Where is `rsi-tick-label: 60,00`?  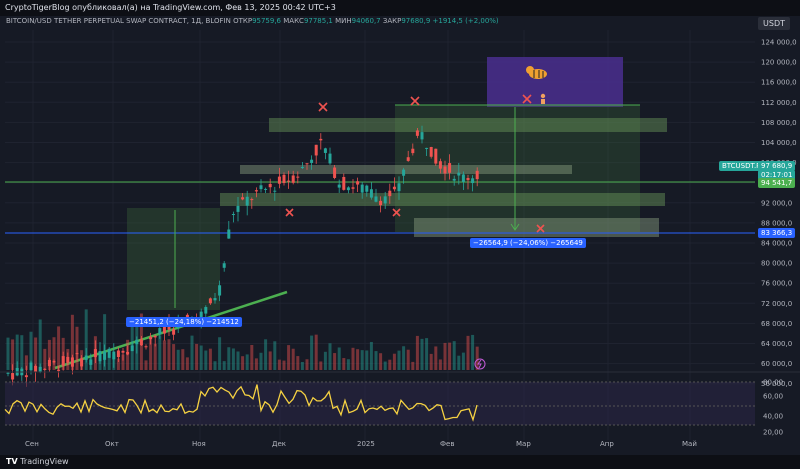
rsi-tick-label: 60,00 is located at coordinates (773, 397).